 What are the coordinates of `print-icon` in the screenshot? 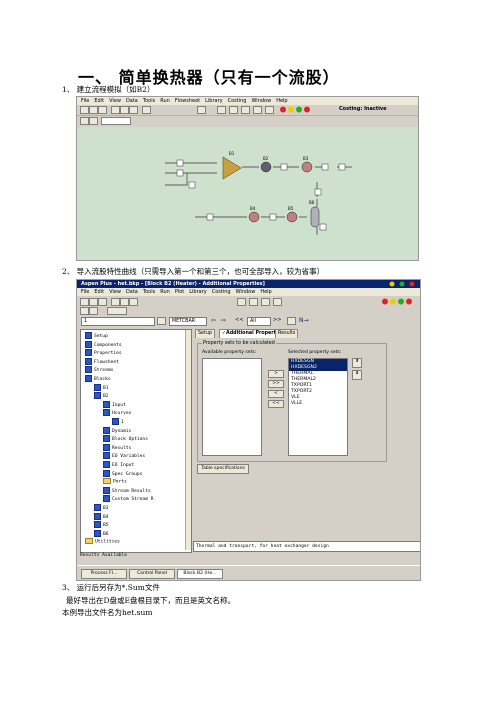 It's located at (117, 311).